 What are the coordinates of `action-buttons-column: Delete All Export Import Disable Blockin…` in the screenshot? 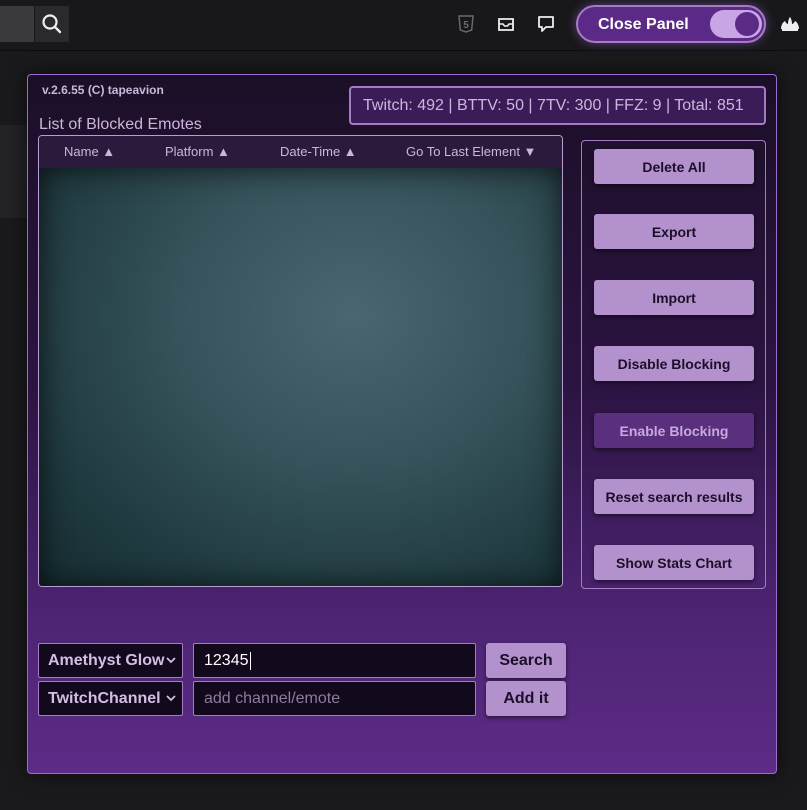 It's located at (673, 364).